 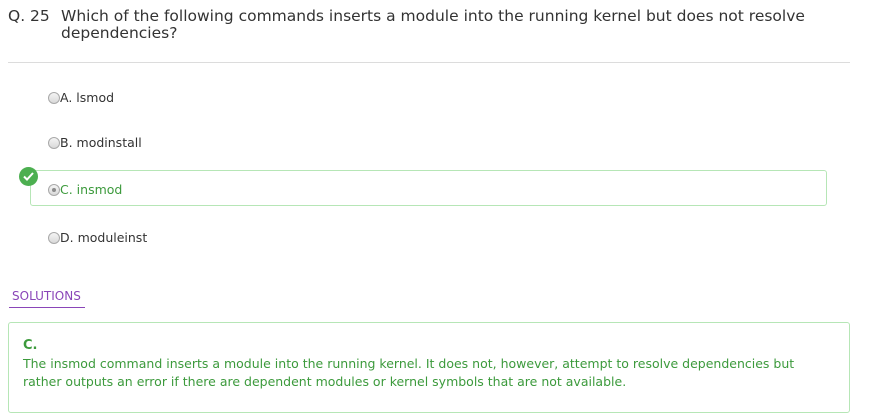 I want to click on question-number: Q. 25, so click(x=29, y=16).